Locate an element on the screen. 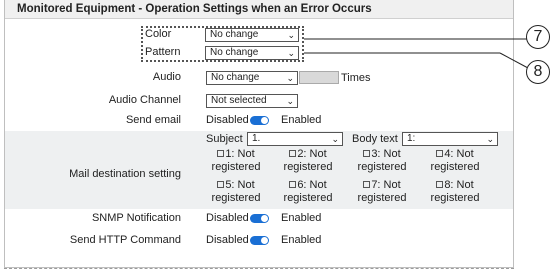 This screenshot has height=274, width=551. callout-8-leader-diag is located at coordinates (514, 60).